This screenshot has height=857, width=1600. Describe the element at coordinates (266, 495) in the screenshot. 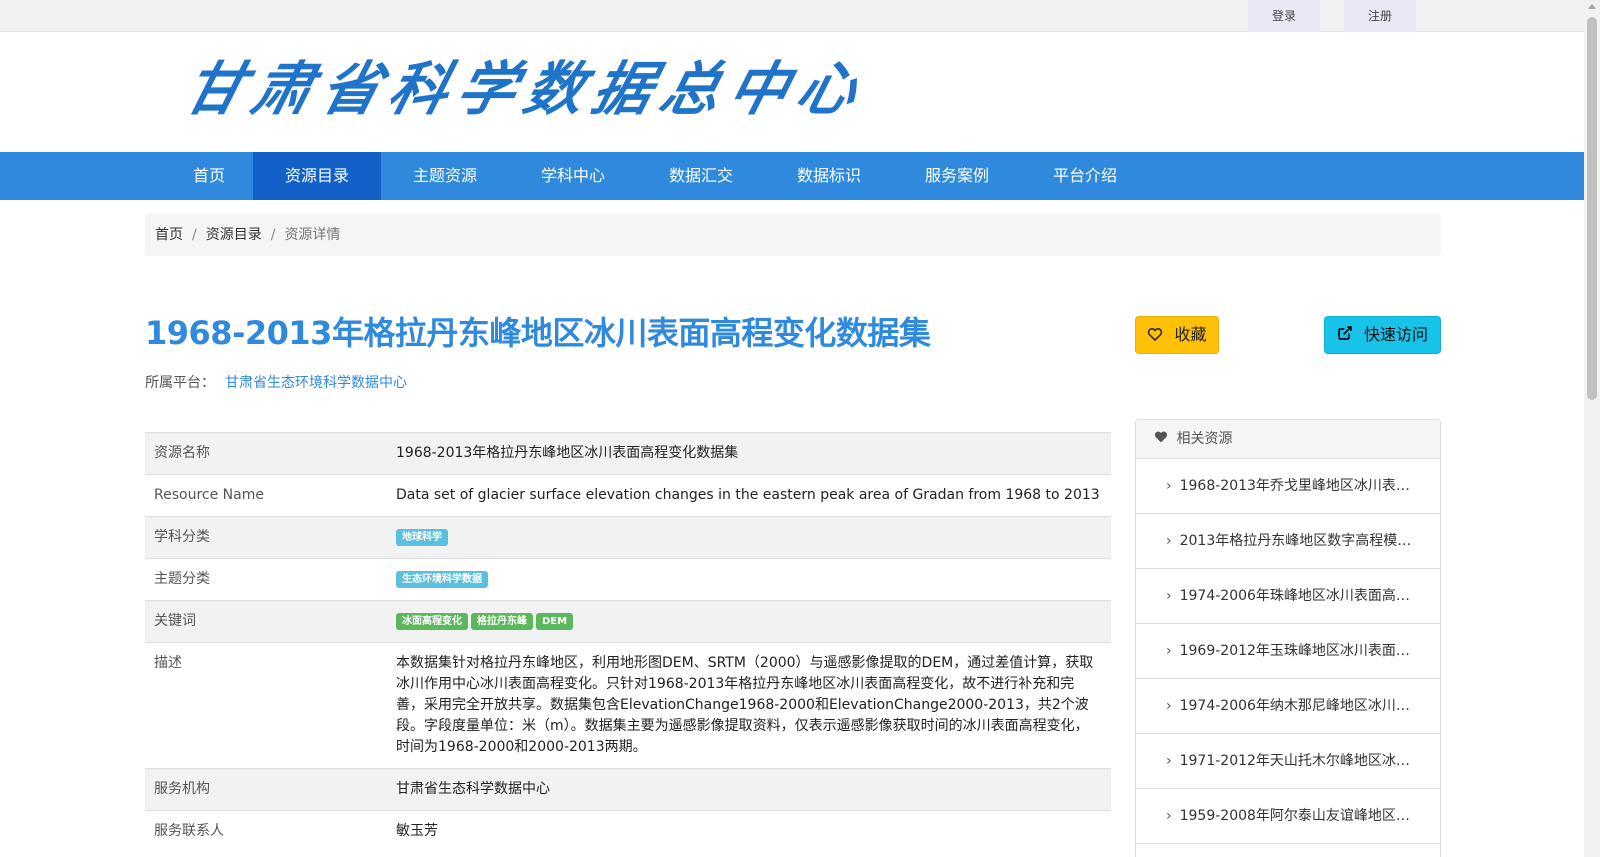

I see `resource-name-en-key: Resource Name` at that location.